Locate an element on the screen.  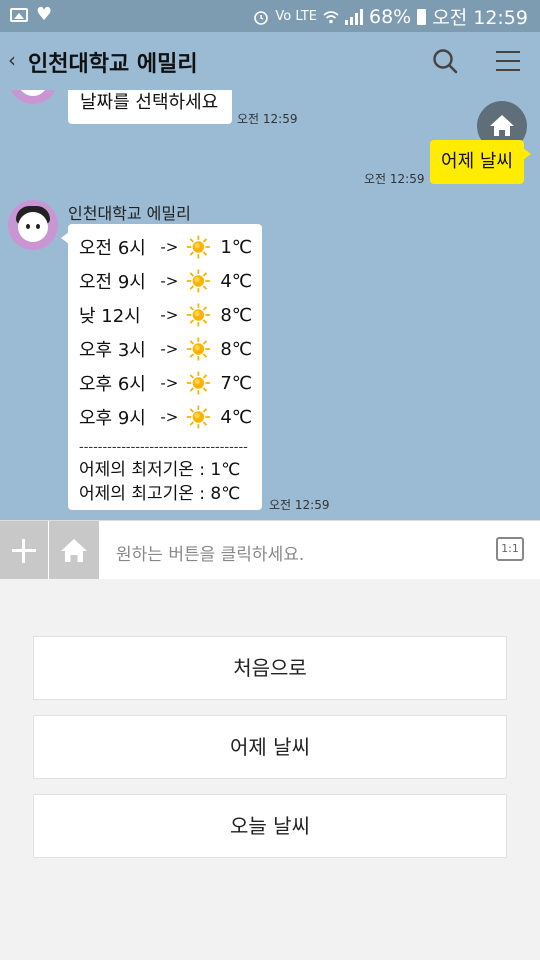
forecast-row: 오전 9시 -> 4℃ is located at coordinates (165, 281).